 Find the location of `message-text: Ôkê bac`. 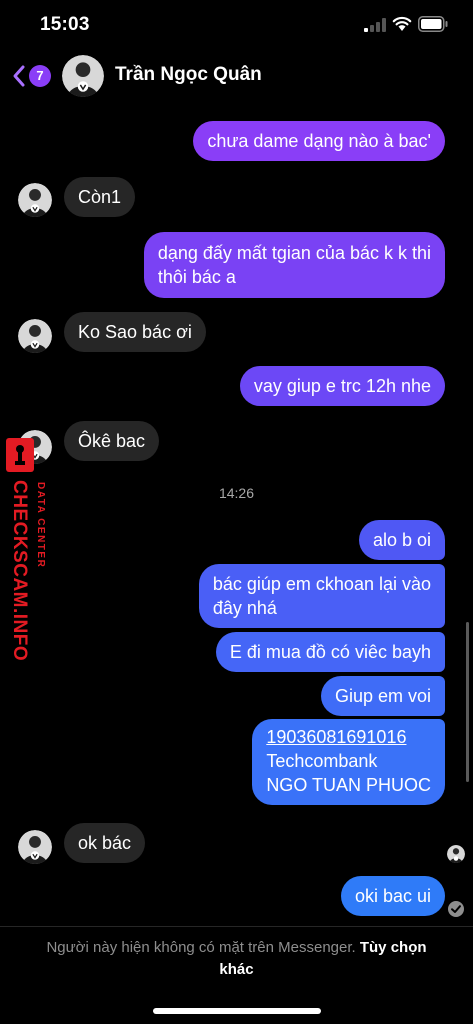

message-text: Ôkê bac is located at coordinates (112, 441).